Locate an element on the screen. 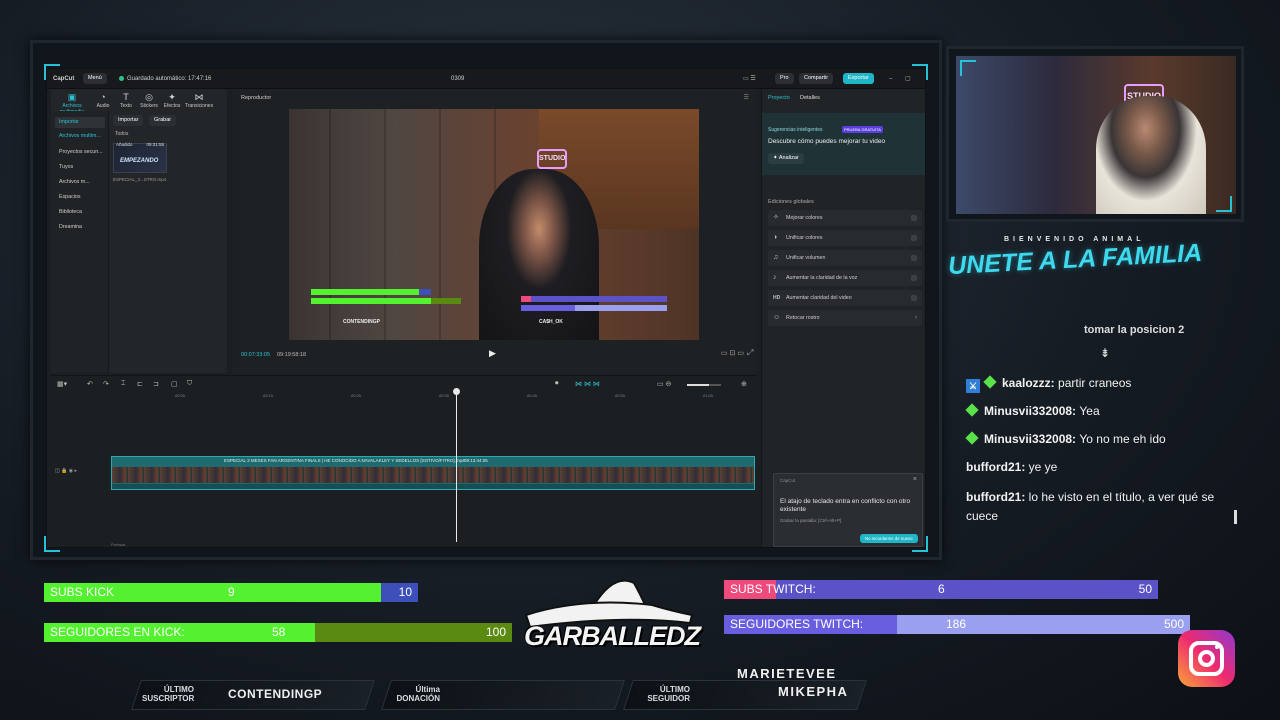 Image resolution: width=1280 pixels, height=720 pixels. playhead is located at coordinates (456, 466).